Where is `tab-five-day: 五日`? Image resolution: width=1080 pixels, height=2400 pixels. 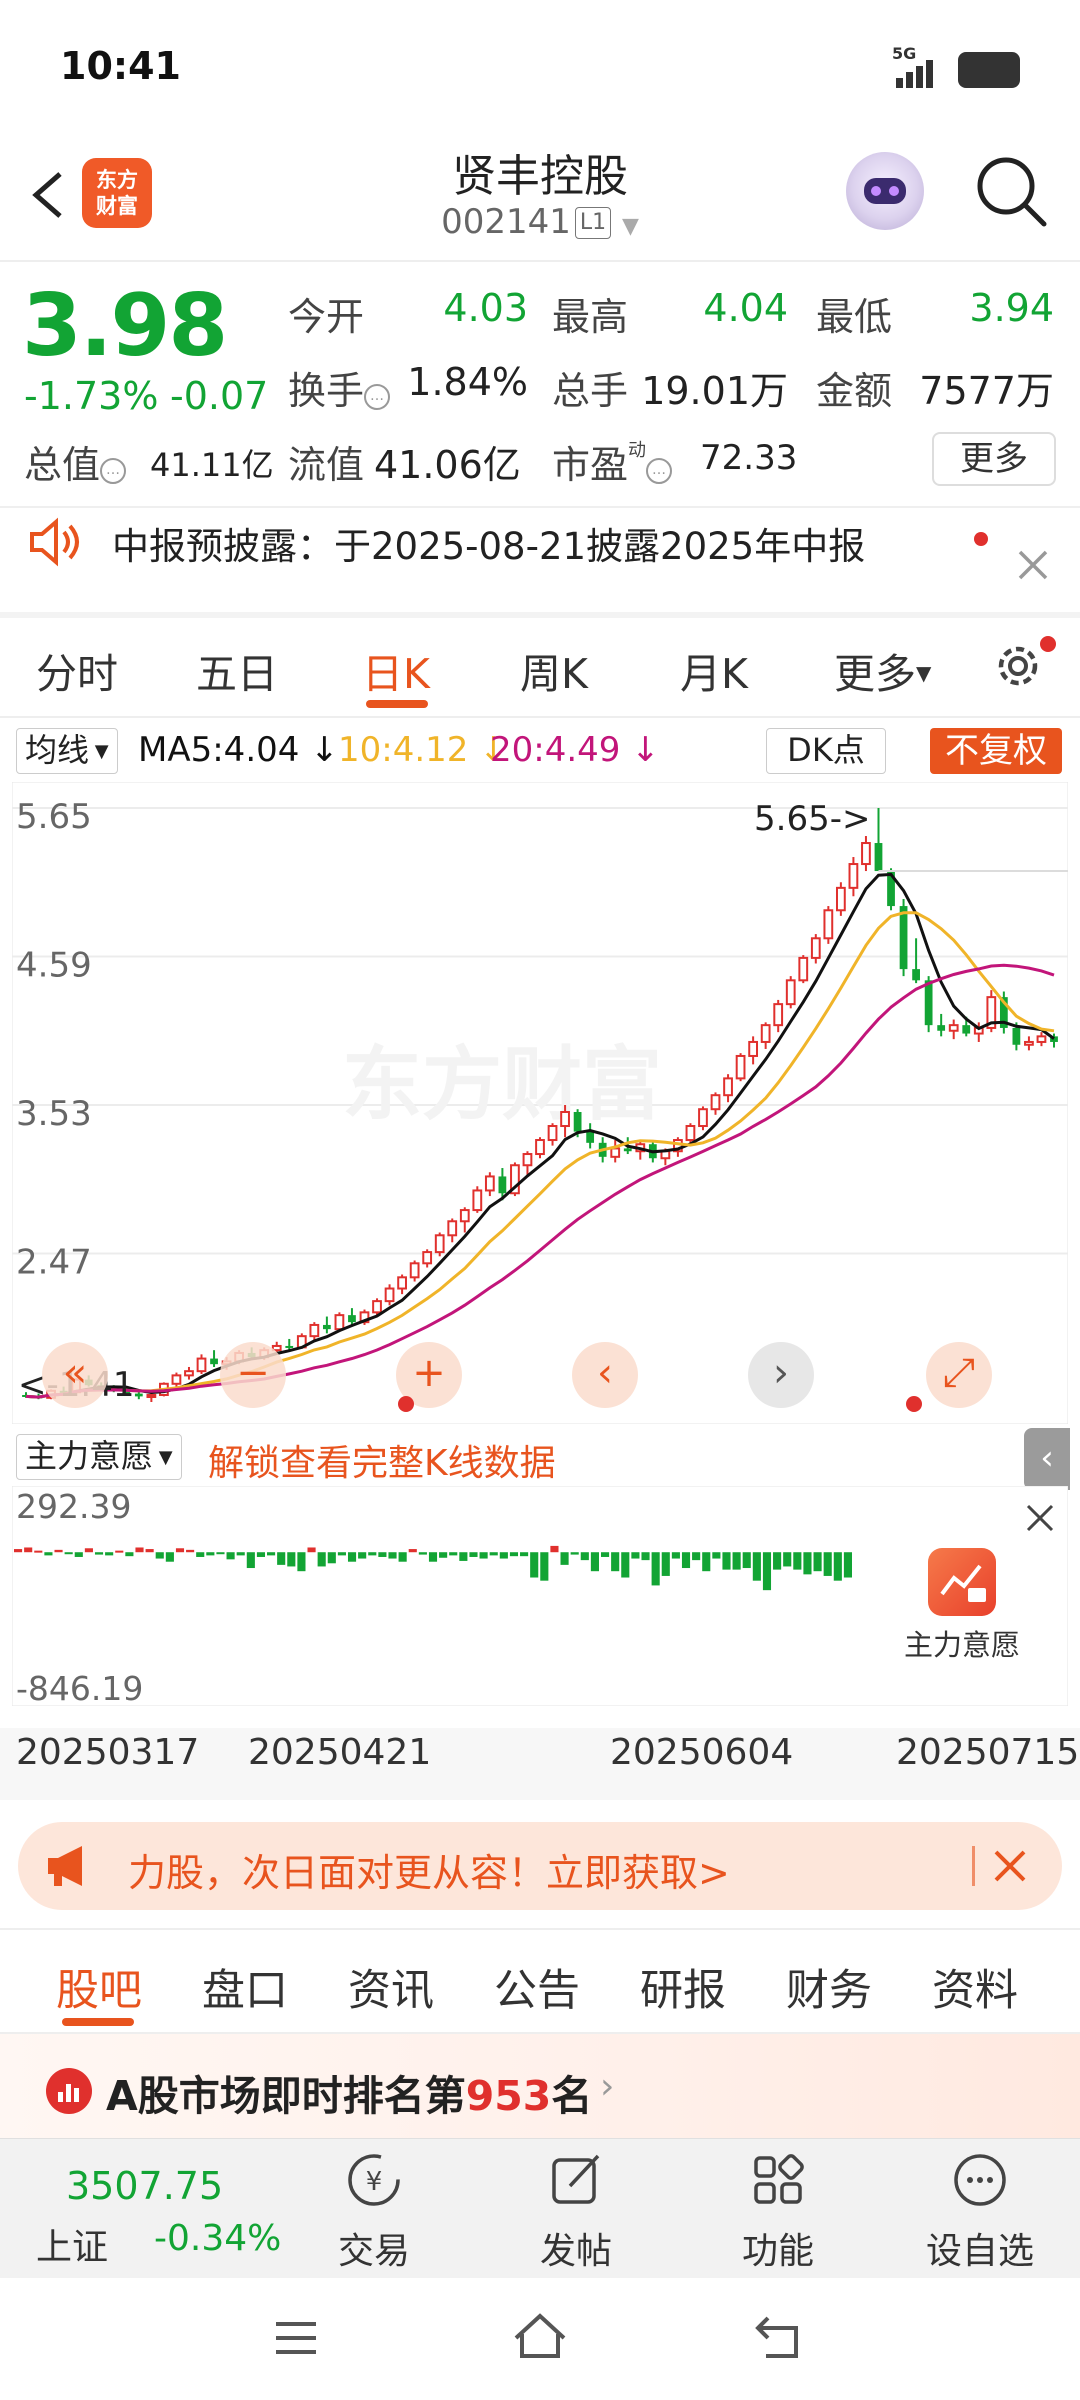 tab-five-day: 五日 is located at coordinates (237, 670).